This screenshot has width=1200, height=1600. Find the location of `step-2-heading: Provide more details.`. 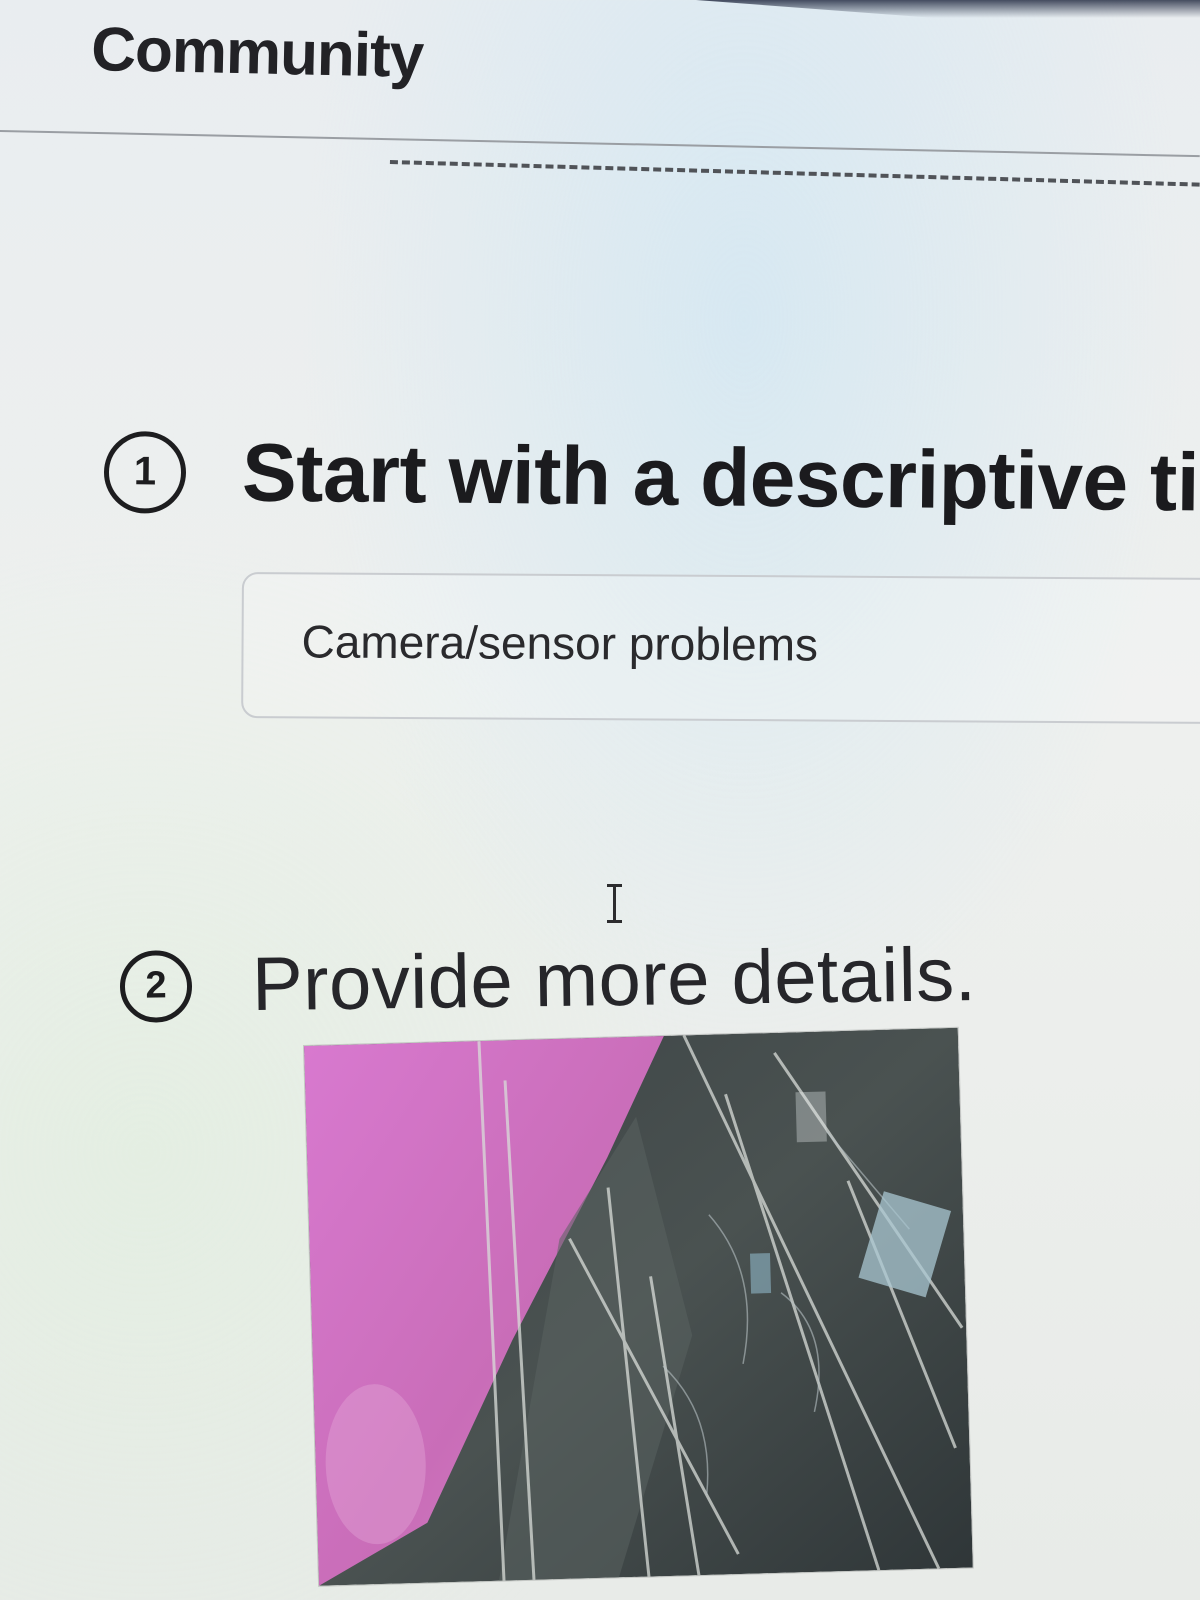

step-2-heading: Provide more details. is located at coordinates (614, 980).